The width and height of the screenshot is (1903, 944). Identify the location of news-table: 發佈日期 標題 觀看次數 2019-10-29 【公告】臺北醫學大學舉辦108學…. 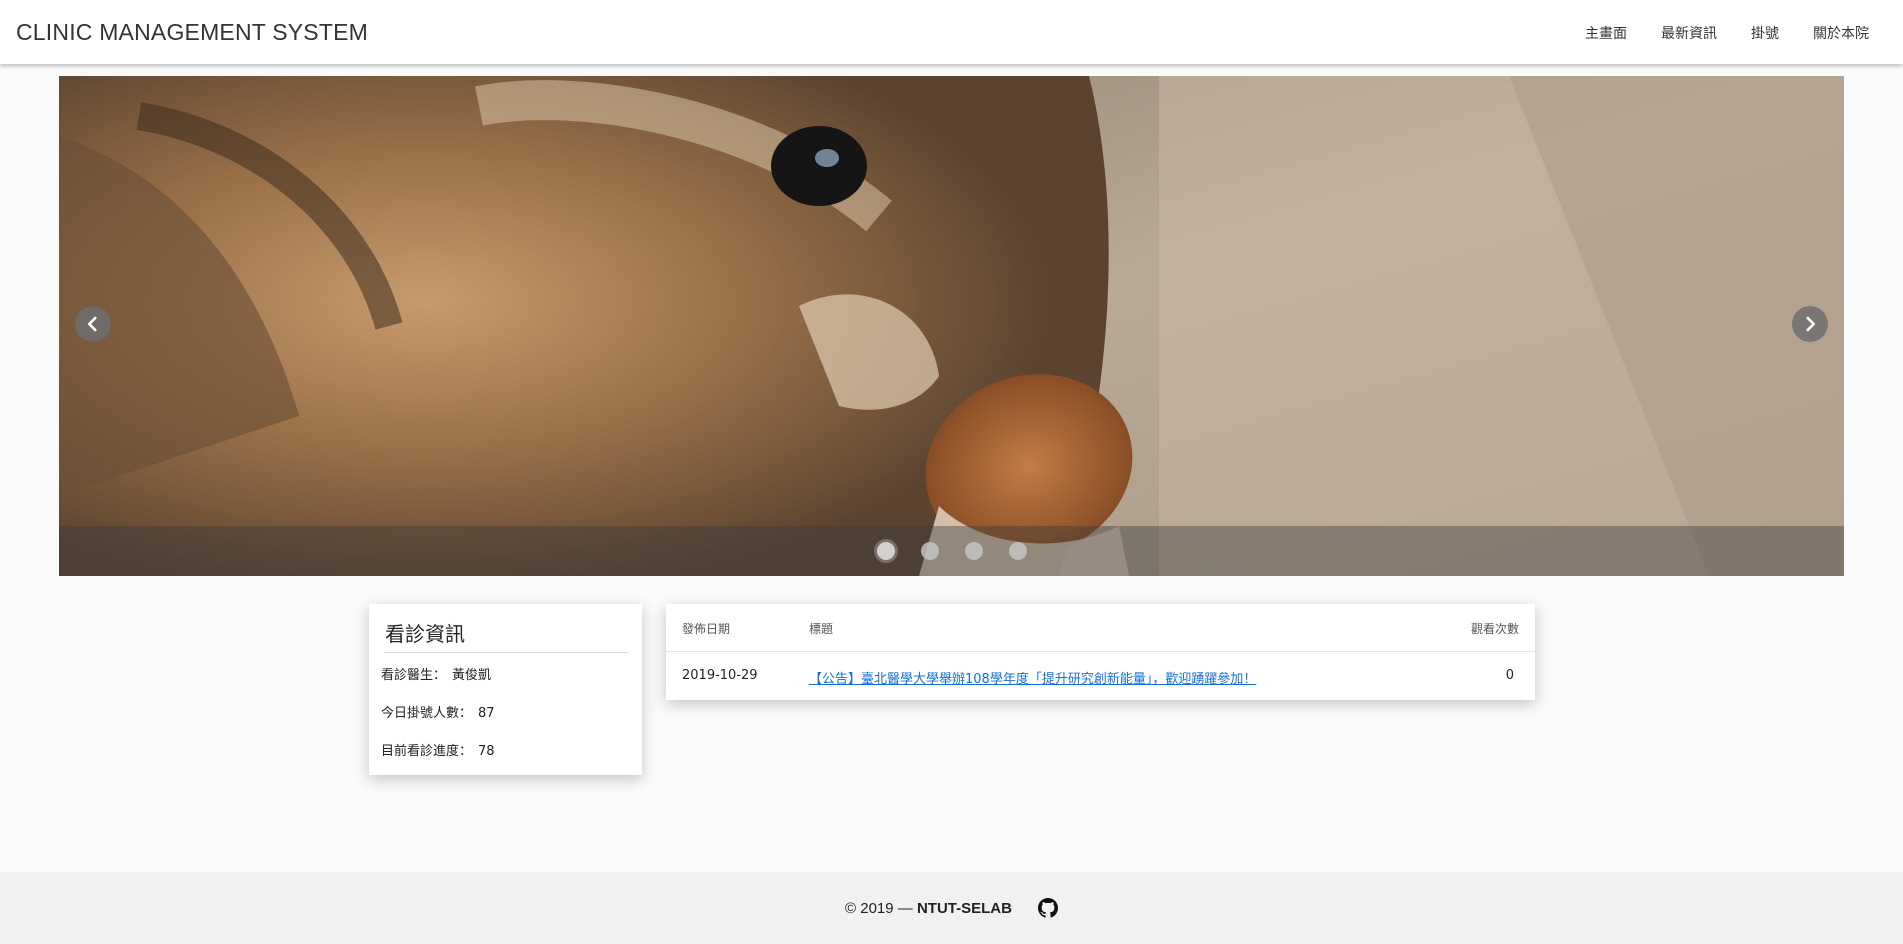
(1100, 652).